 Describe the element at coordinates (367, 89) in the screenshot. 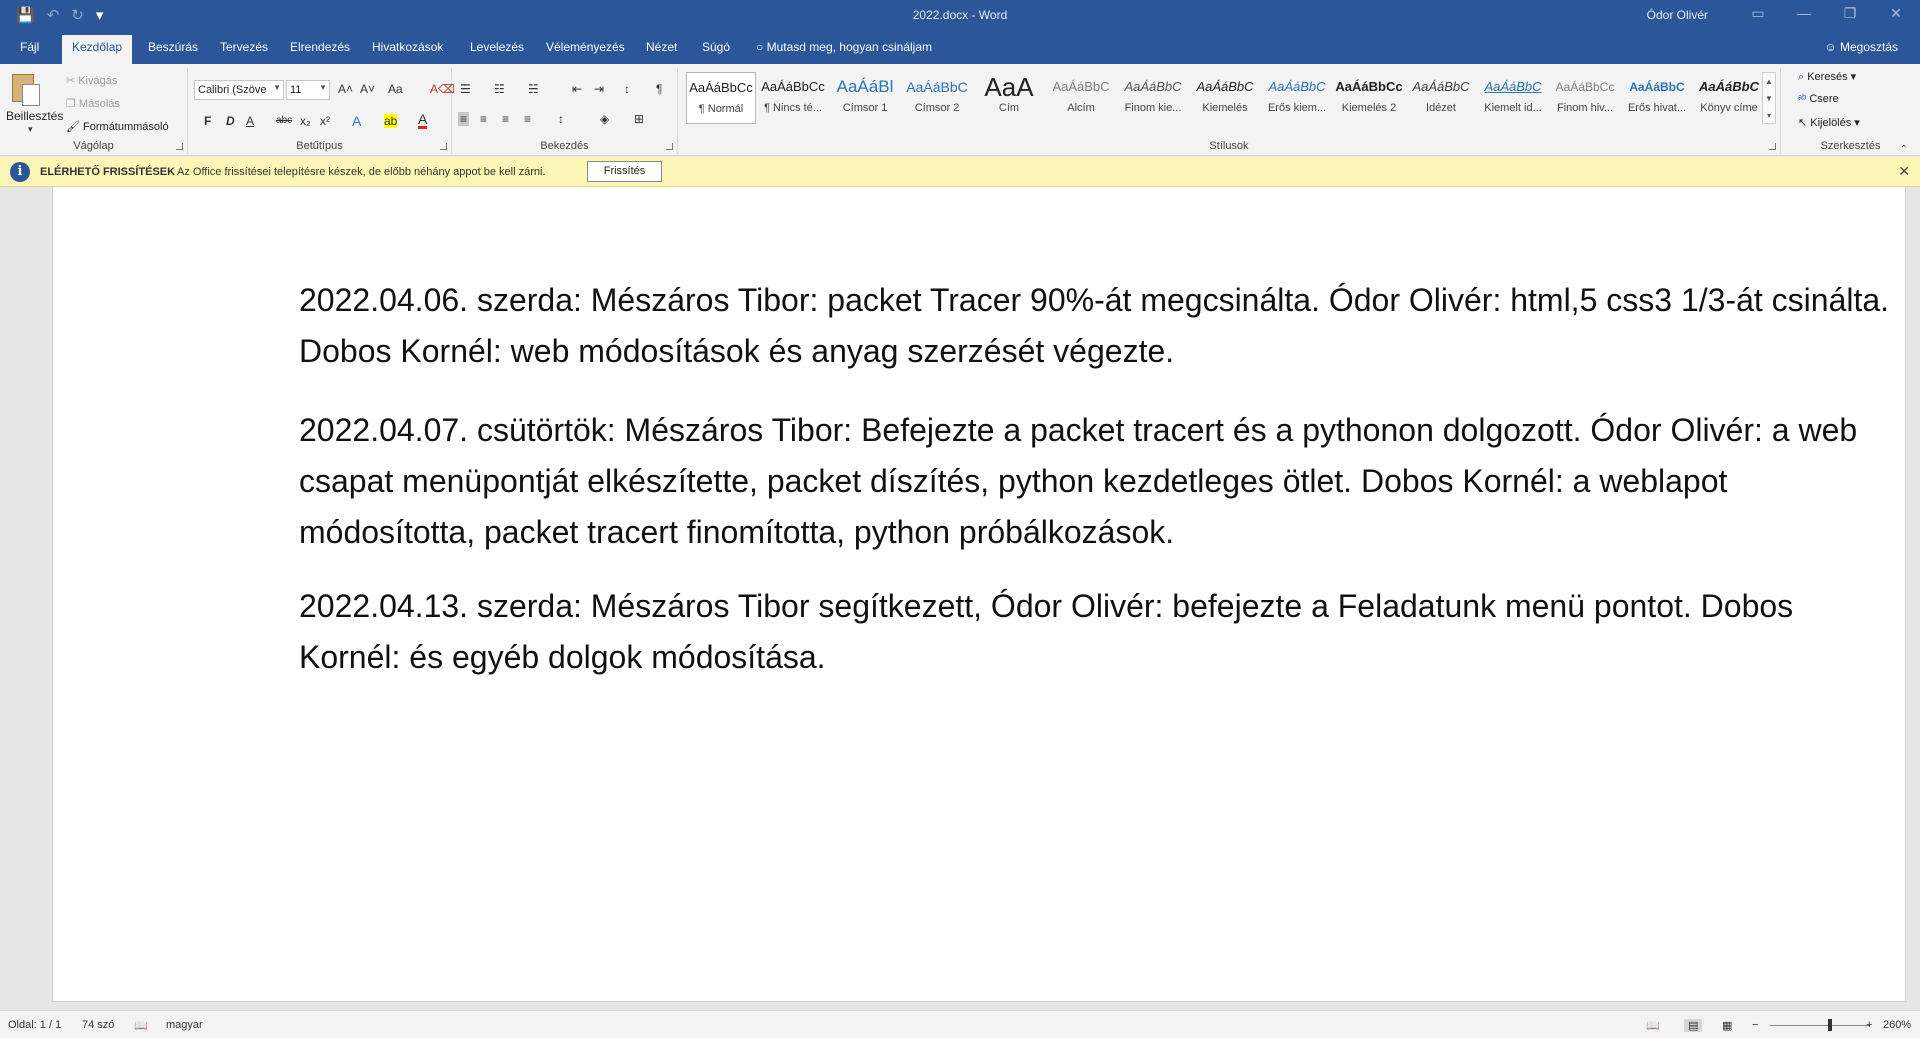

I see `shrink-font-icon: A˅` at that location.